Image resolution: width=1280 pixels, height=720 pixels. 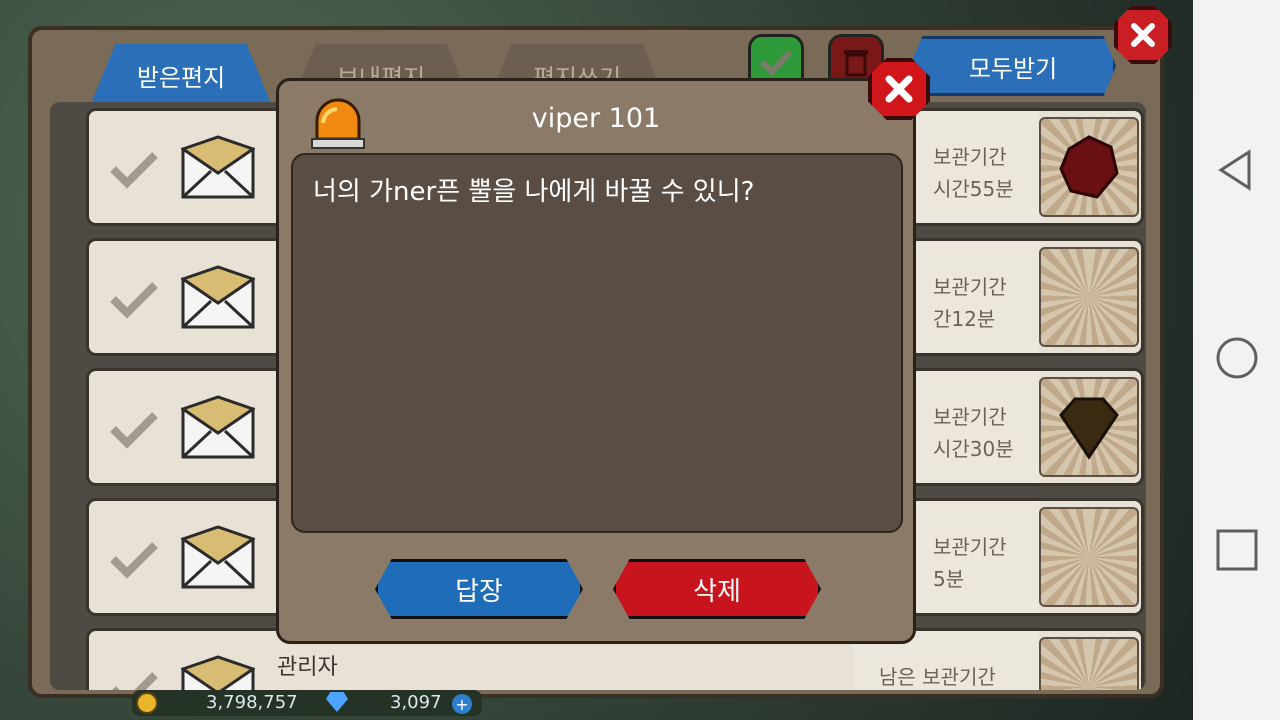 What do you see at coordinates (479, 589) in the screenshot?
I see `reply-button: 답장` at bounding box center [479, 589].